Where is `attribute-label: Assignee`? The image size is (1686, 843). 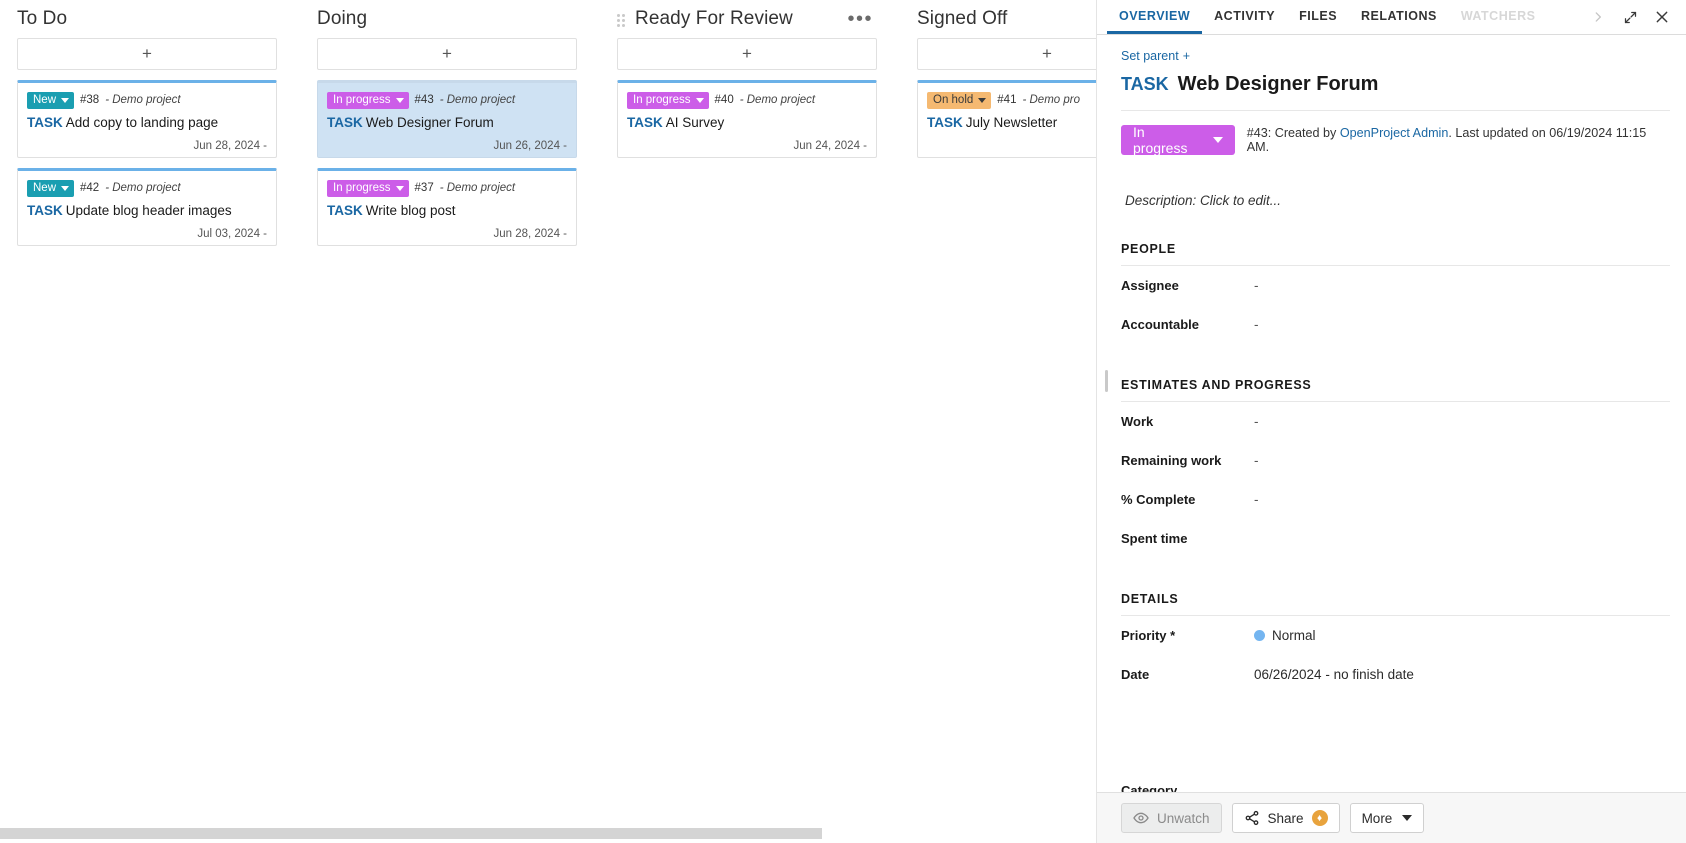 attribute-label: Assignee is located at coordinates (1150, 285).